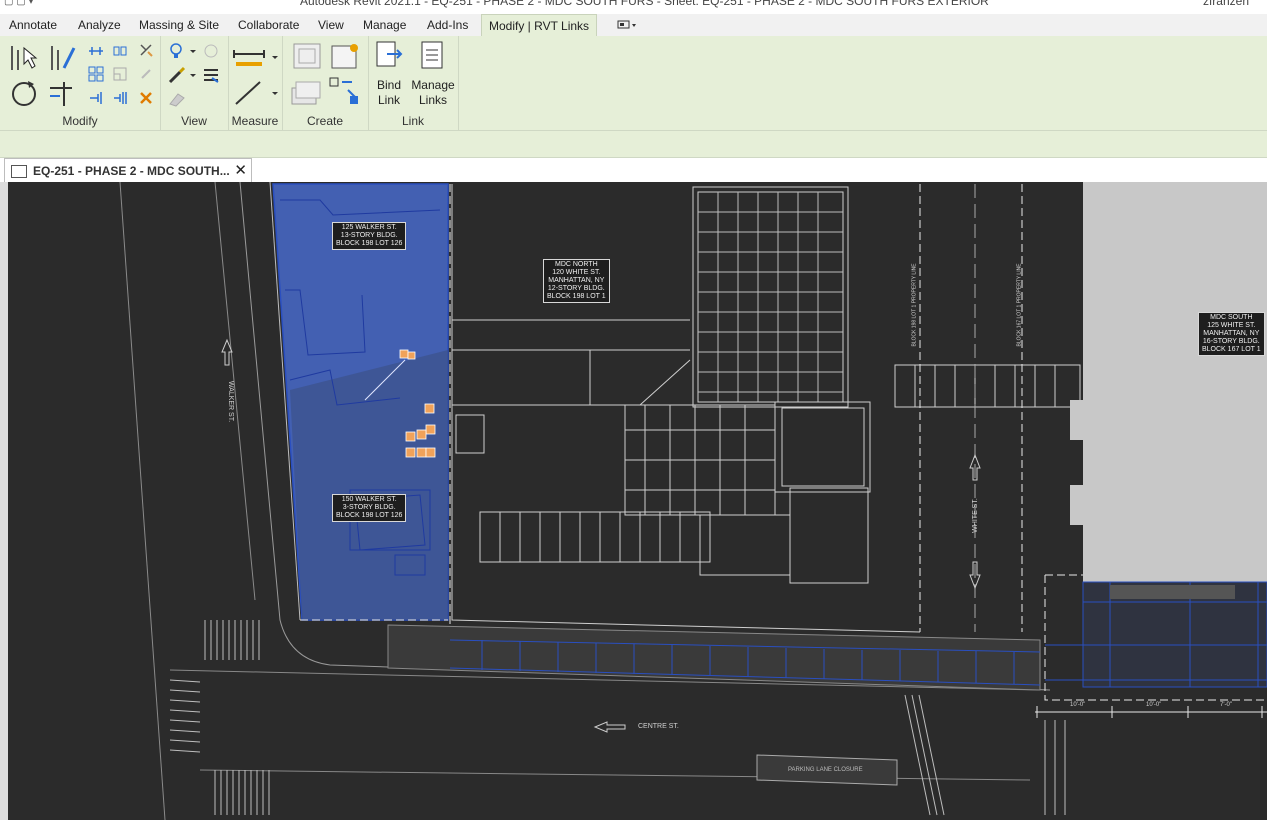 This screenshot has width=1267, height=820. I want to click on sheet-icon, so click(19, 171).